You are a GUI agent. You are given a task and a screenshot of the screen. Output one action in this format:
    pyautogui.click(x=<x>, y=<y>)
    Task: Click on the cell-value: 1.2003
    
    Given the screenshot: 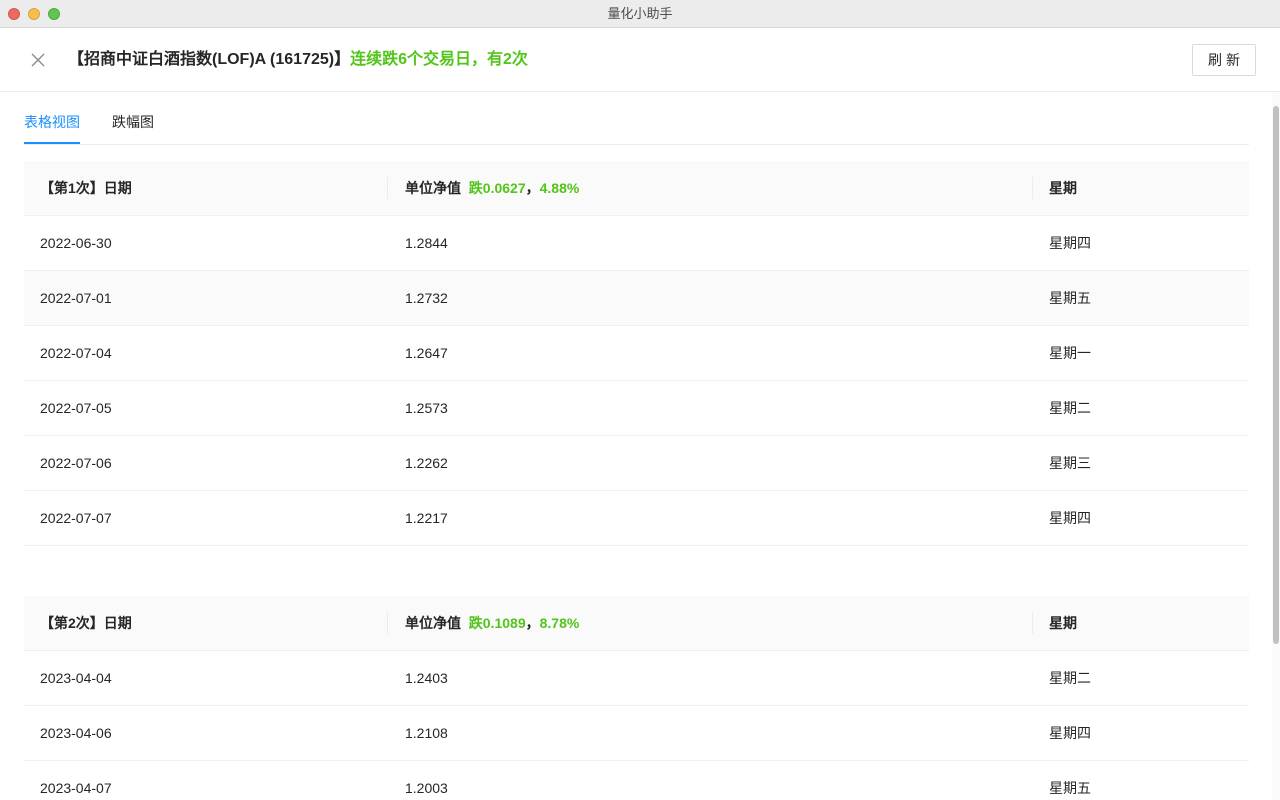 What is the action you would take?
    pyautogui.click(x=426, y=788)
    